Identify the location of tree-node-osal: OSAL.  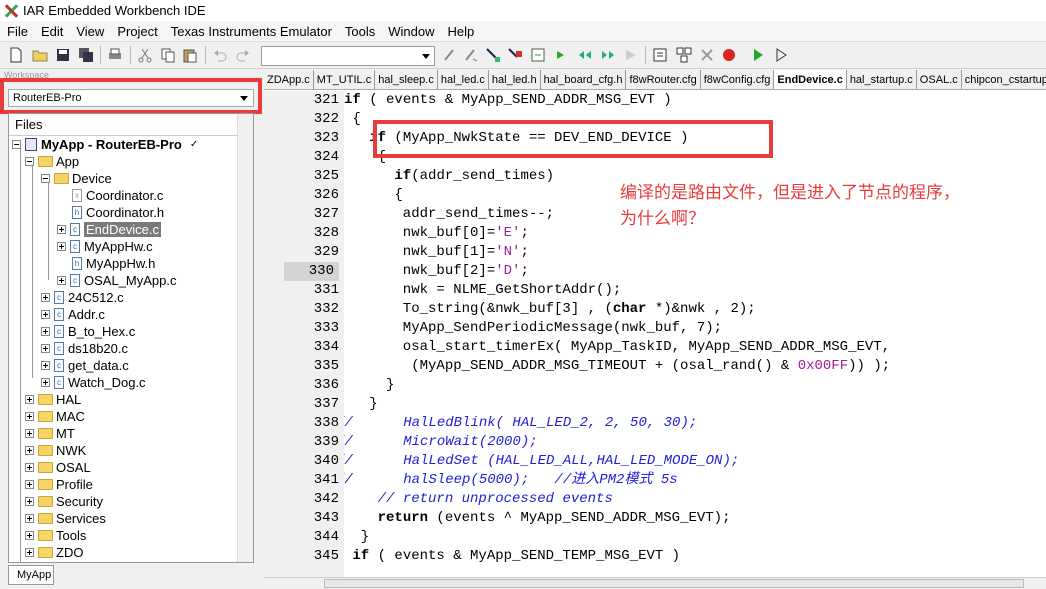
(58, 467).